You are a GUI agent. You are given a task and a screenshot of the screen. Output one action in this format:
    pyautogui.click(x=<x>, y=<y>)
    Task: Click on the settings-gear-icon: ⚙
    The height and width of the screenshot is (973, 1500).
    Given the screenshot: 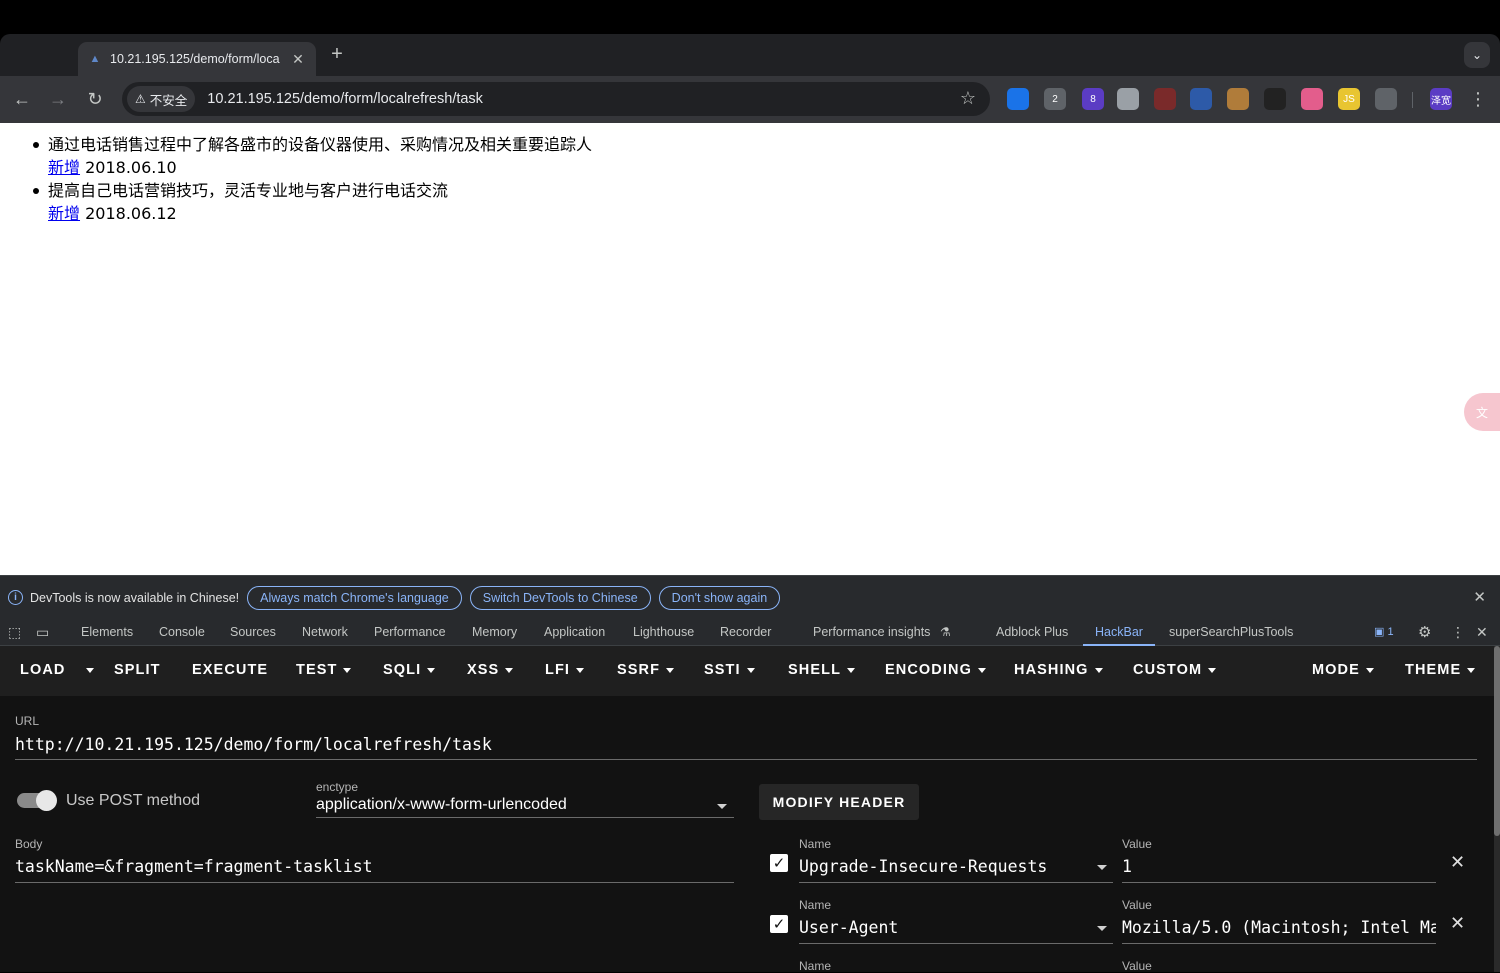 What is the action you would take?
    pyautogui.click(x=1424, y=632)
    